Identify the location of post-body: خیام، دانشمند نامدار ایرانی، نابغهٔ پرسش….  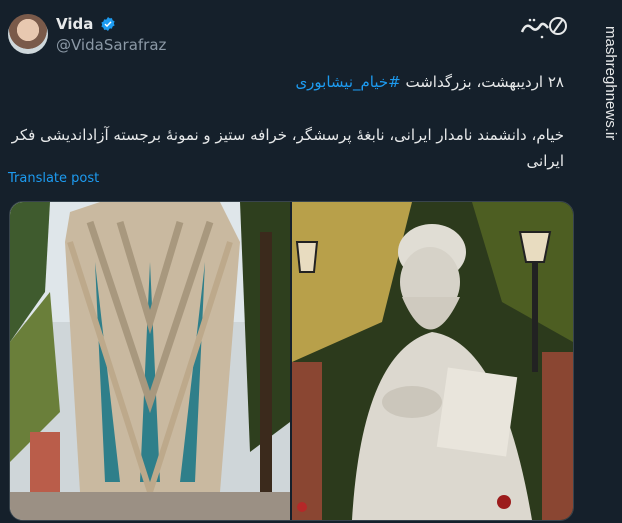
(287, 148).